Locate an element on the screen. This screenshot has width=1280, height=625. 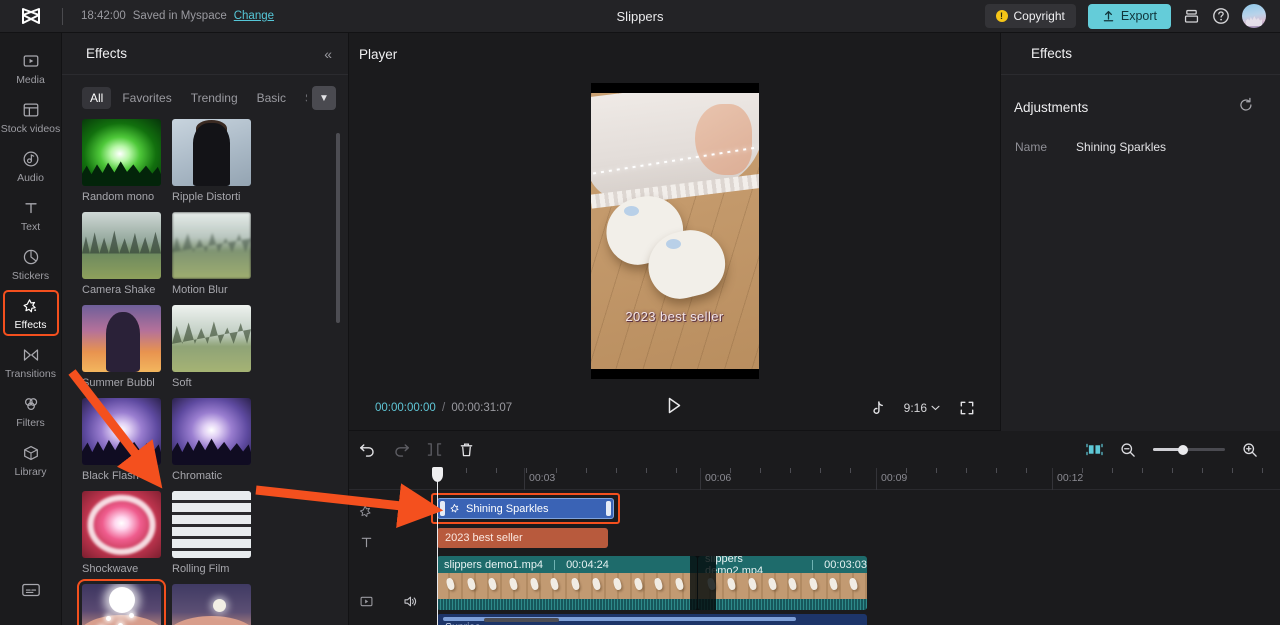
clip-transition-marker is located at coordinates (703, 583).